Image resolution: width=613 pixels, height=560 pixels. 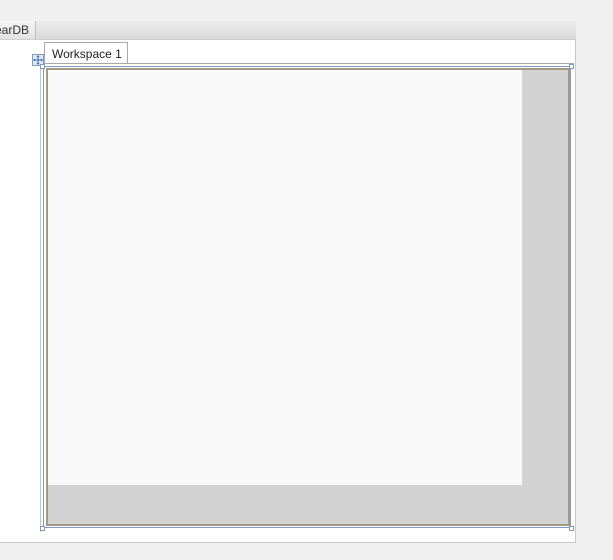 I want to click on resize-handle-top-left, so click(x=42, y=66).